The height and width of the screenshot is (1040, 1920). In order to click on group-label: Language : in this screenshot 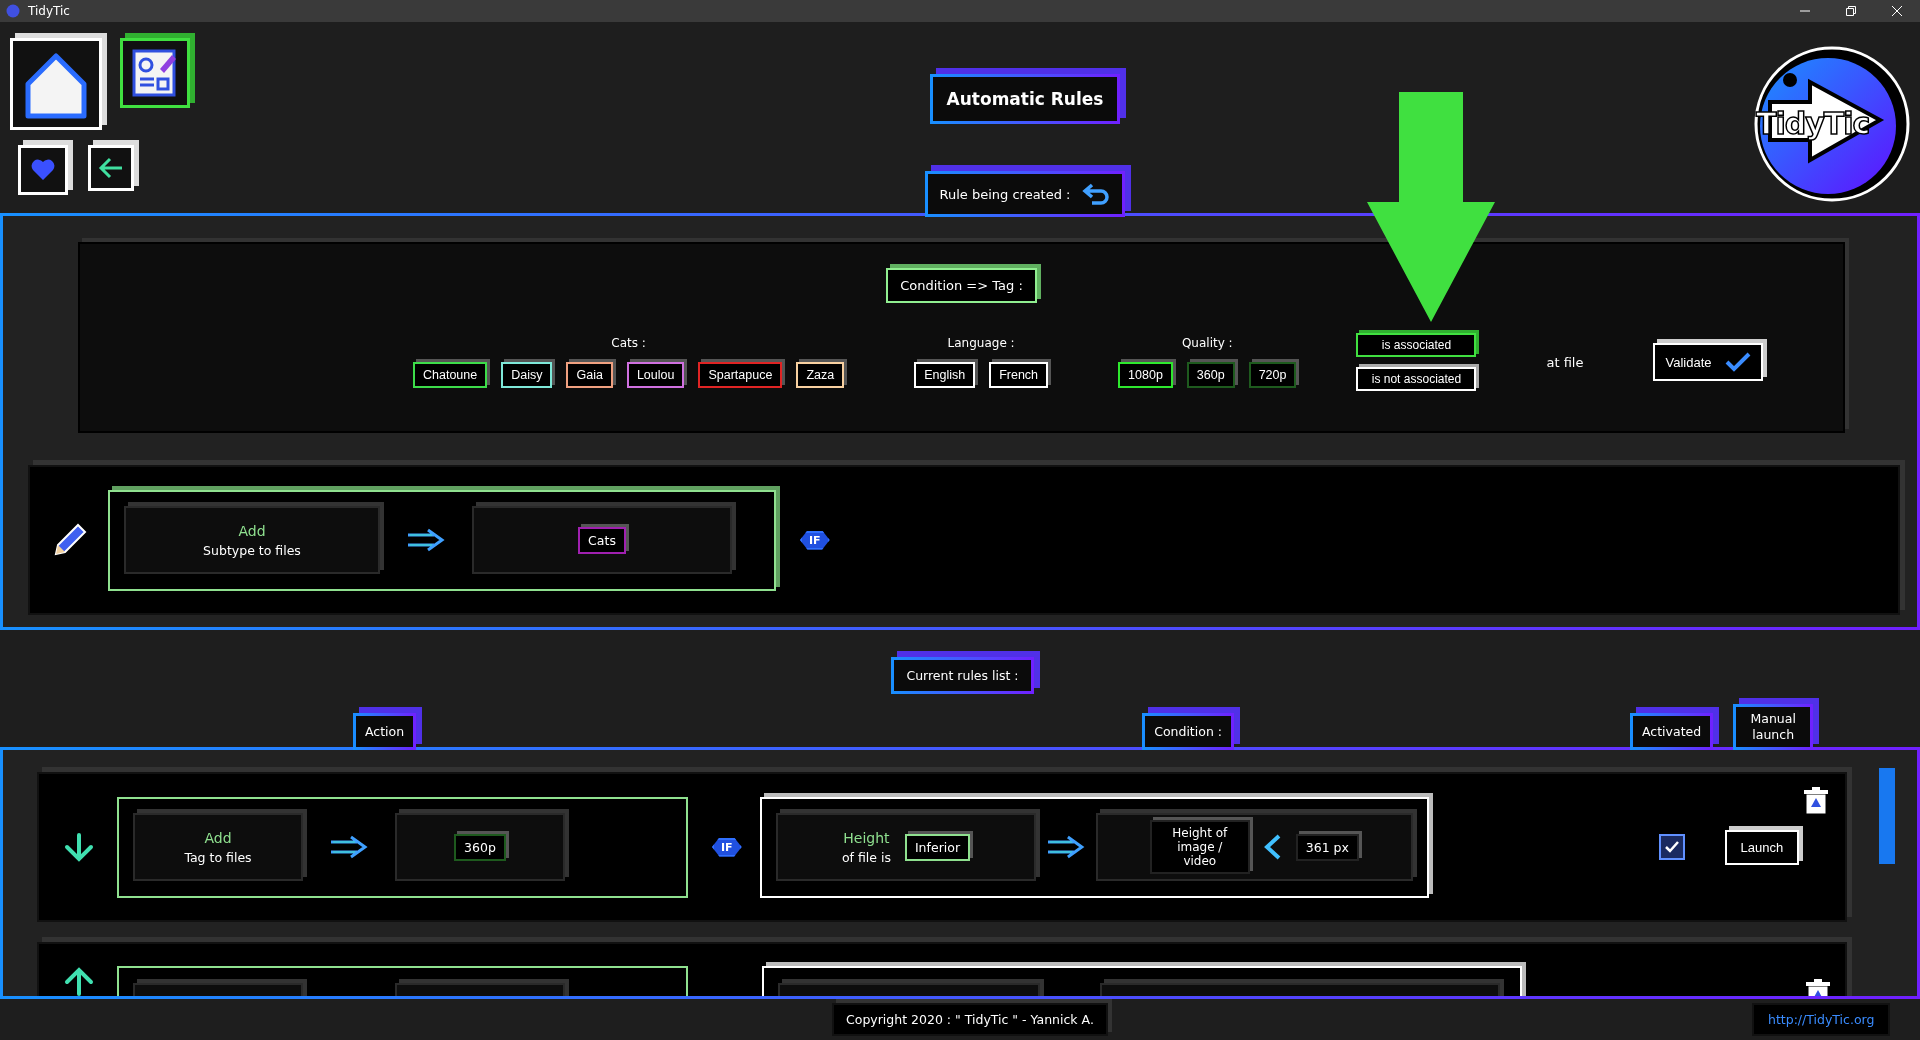, I will do `click(981, 343)`.